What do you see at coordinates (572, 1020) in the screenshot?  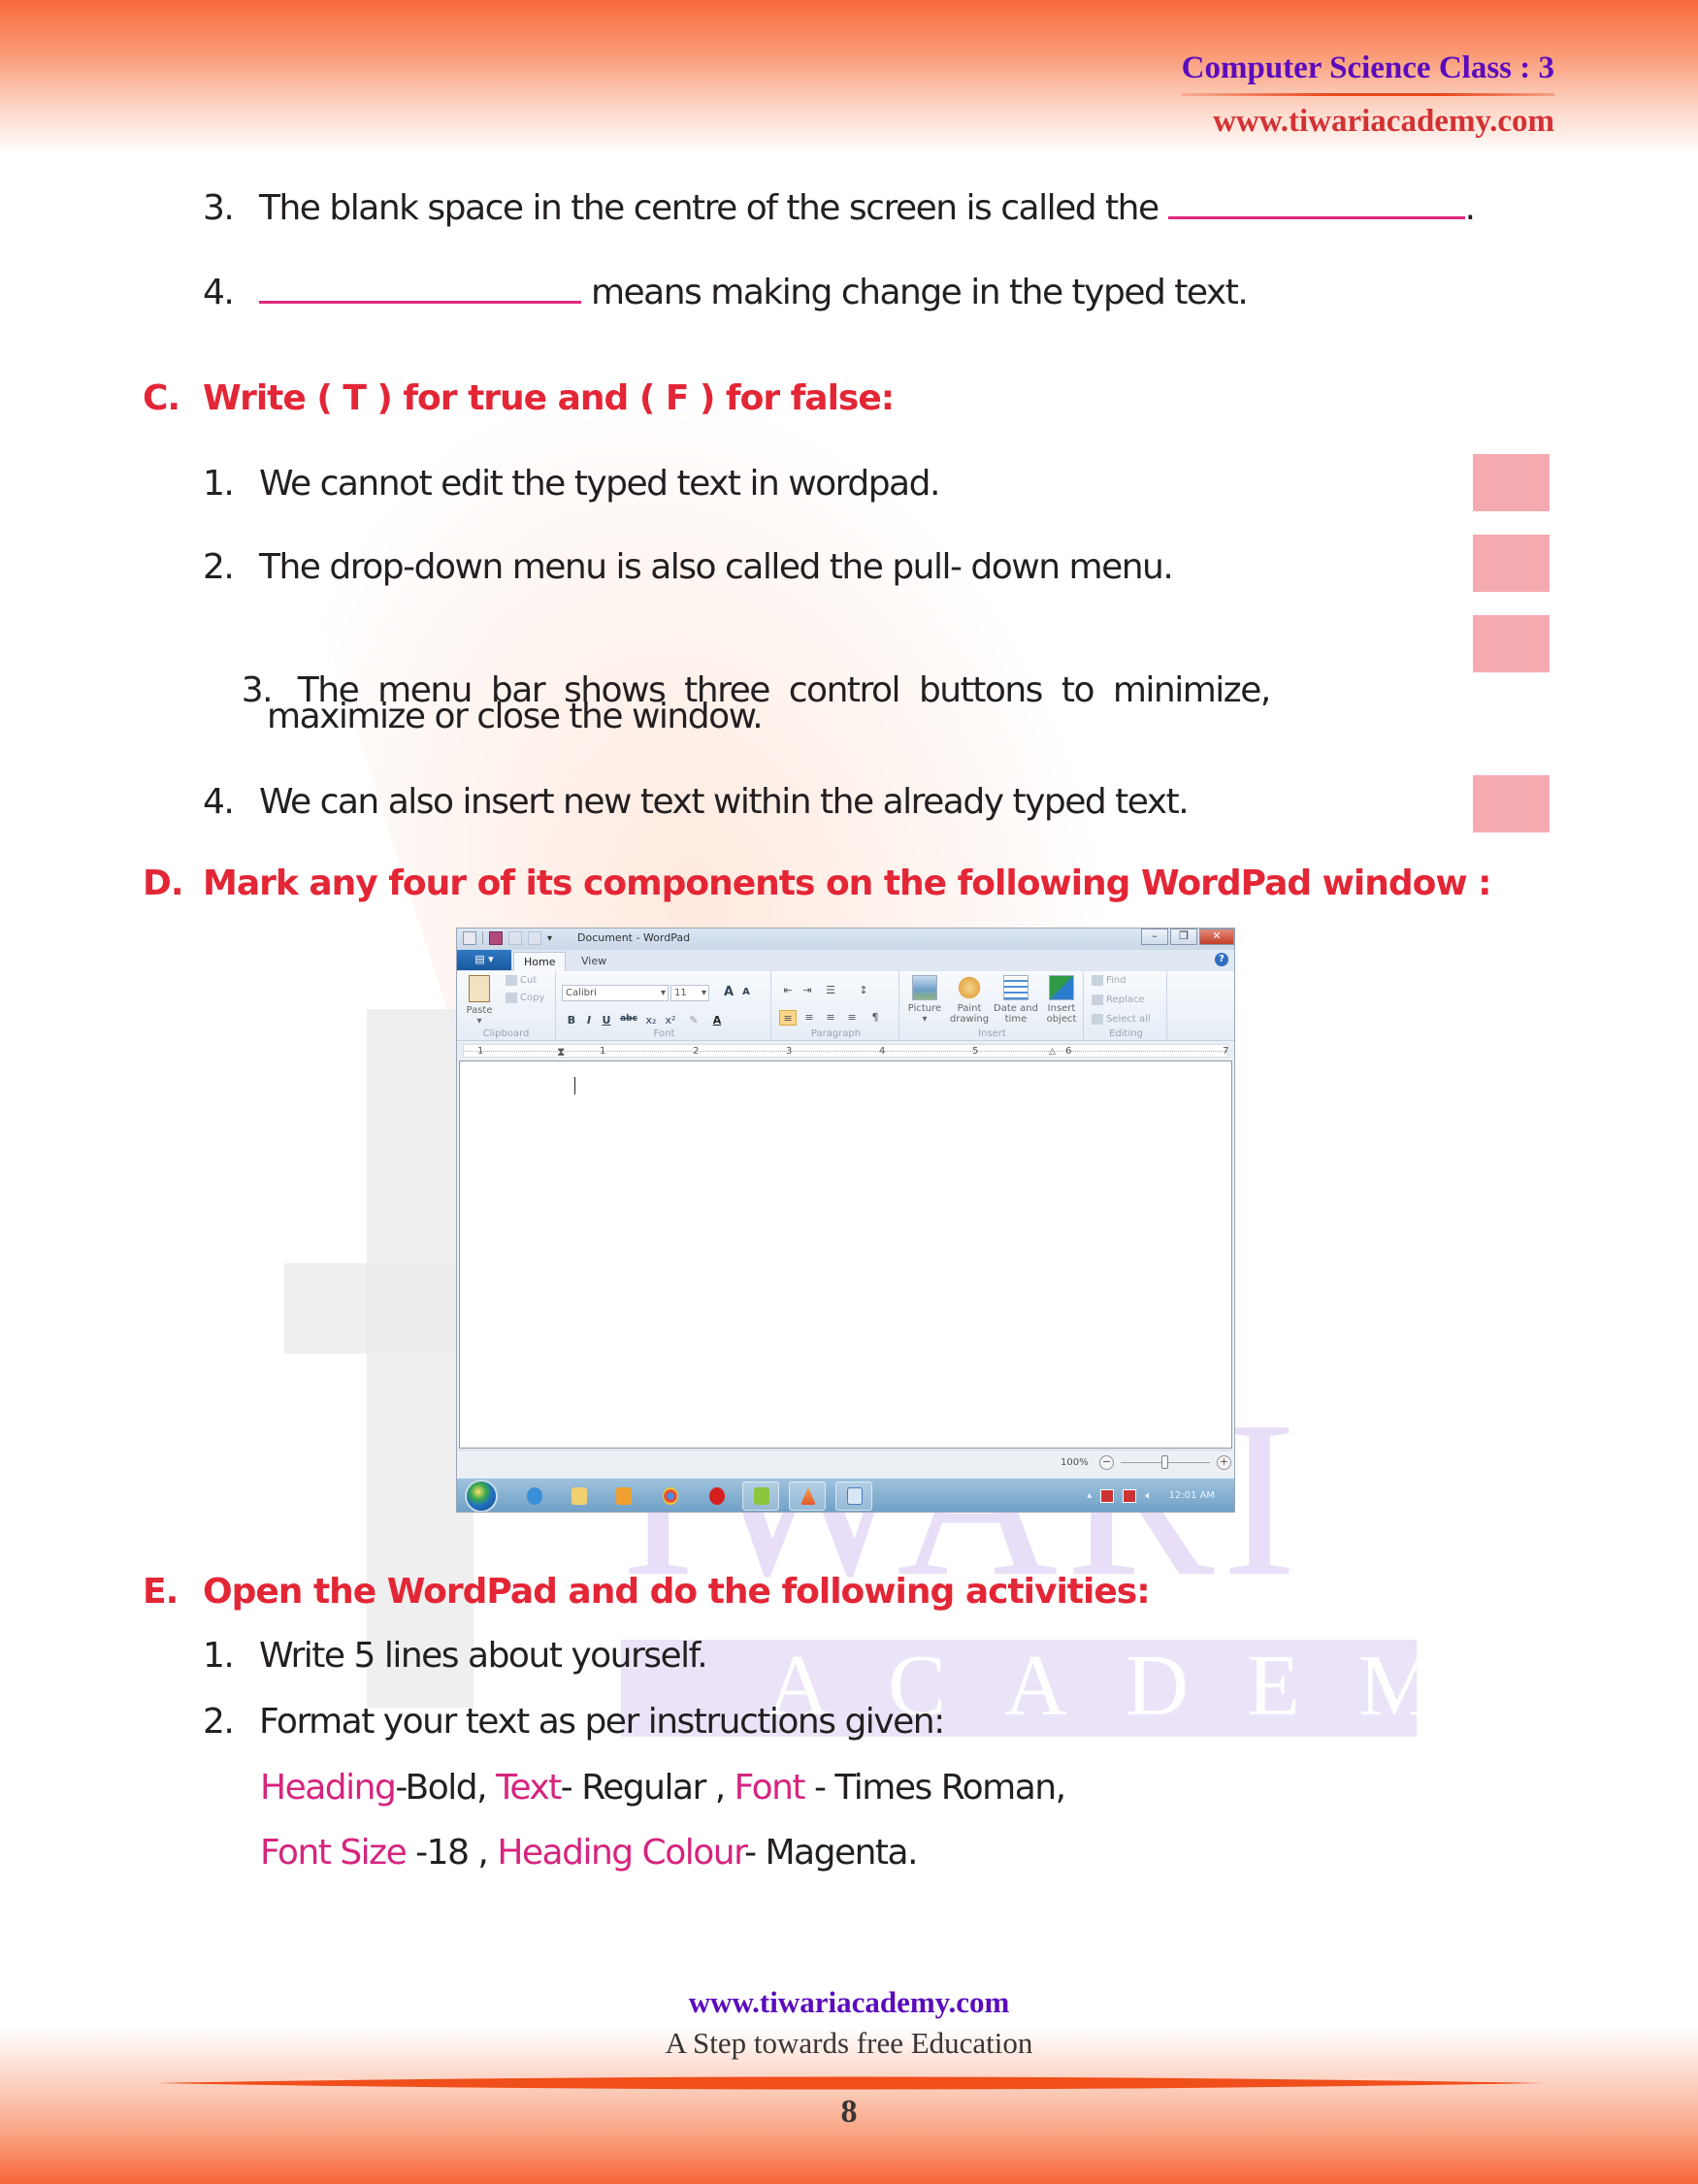 I see `bold-button: B` at bounding box center [572, 1020].